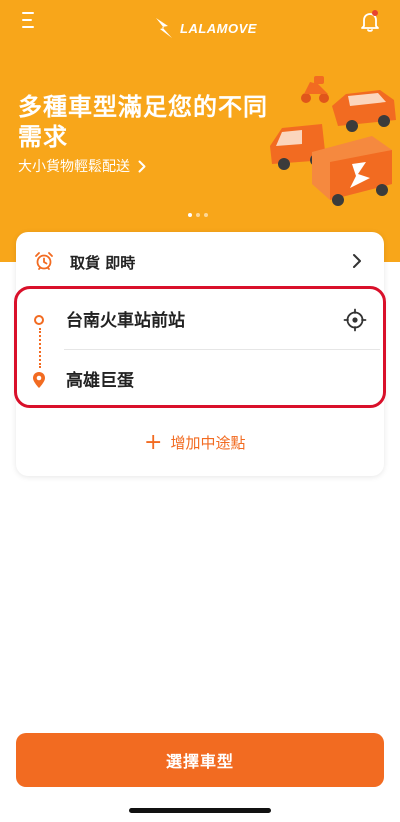 Image resolution: width=400 pixels, height=822 pixels. Describe the element at coordinates (375, 13) in the screenshot. I see `notification-dot` at that location.